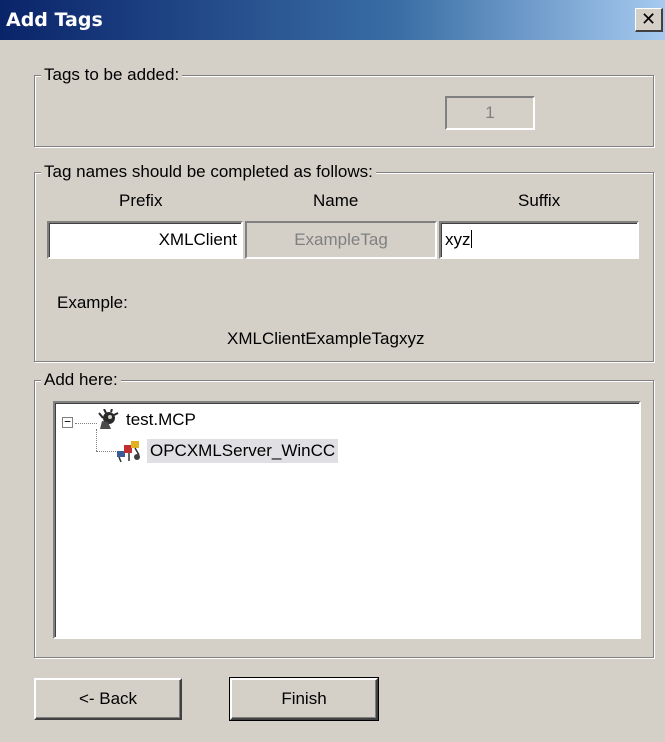 The image size is (665, 742). I want to click on tags-to-add-group: Tags to be added: 1, so click(344, 106).